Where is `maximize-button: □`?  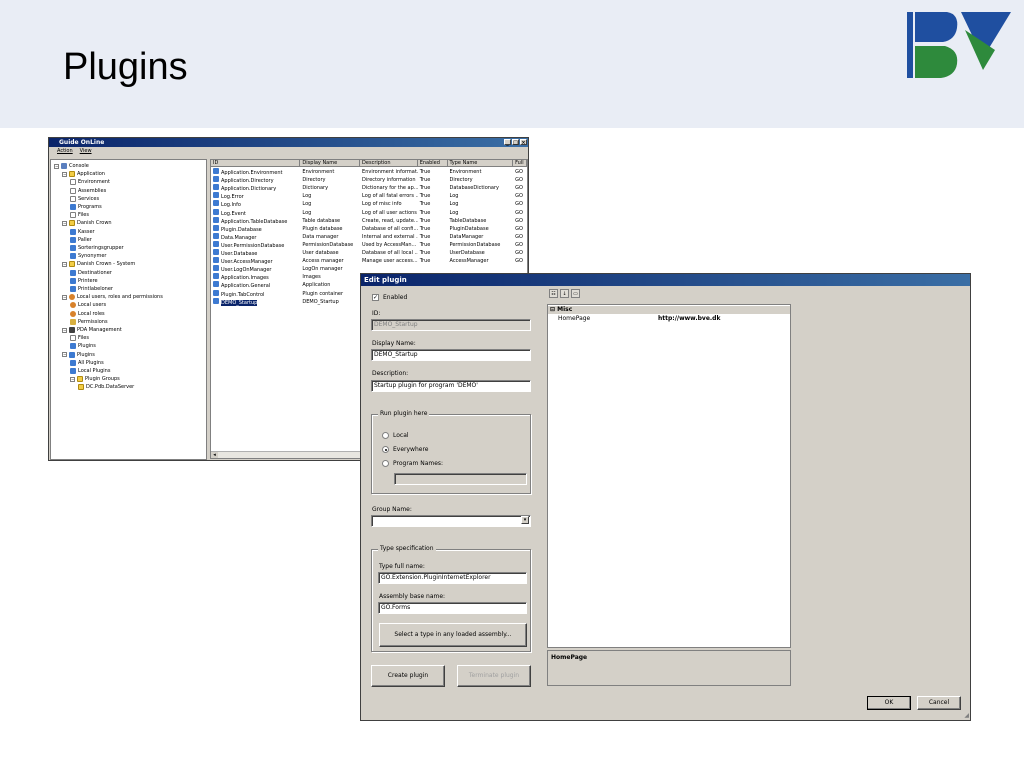
maximize-button: □ is located at coordinates (515, 142).